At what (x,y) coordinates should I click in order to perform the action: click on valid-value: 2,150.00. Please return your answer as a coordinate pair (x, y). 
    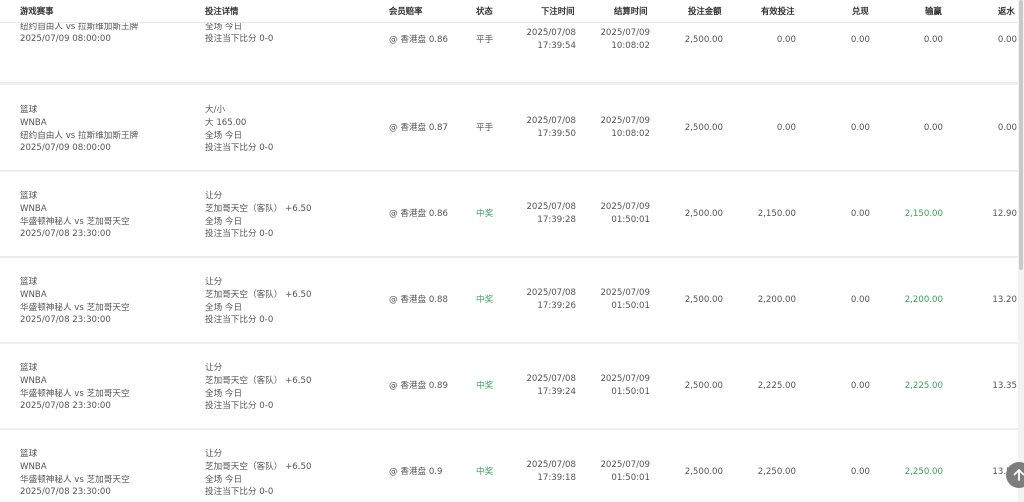
    Looking at the image, I should click on (776, 214).